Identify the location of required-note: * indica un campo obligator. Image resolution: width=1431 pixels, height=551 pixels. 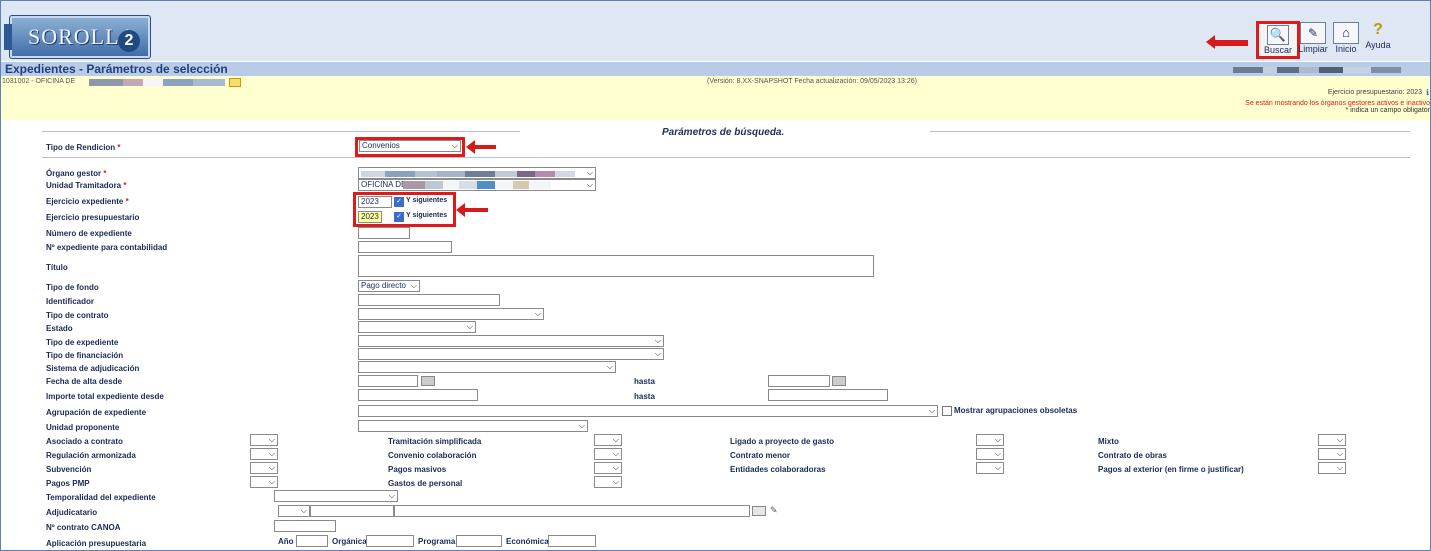
(1387, 110).